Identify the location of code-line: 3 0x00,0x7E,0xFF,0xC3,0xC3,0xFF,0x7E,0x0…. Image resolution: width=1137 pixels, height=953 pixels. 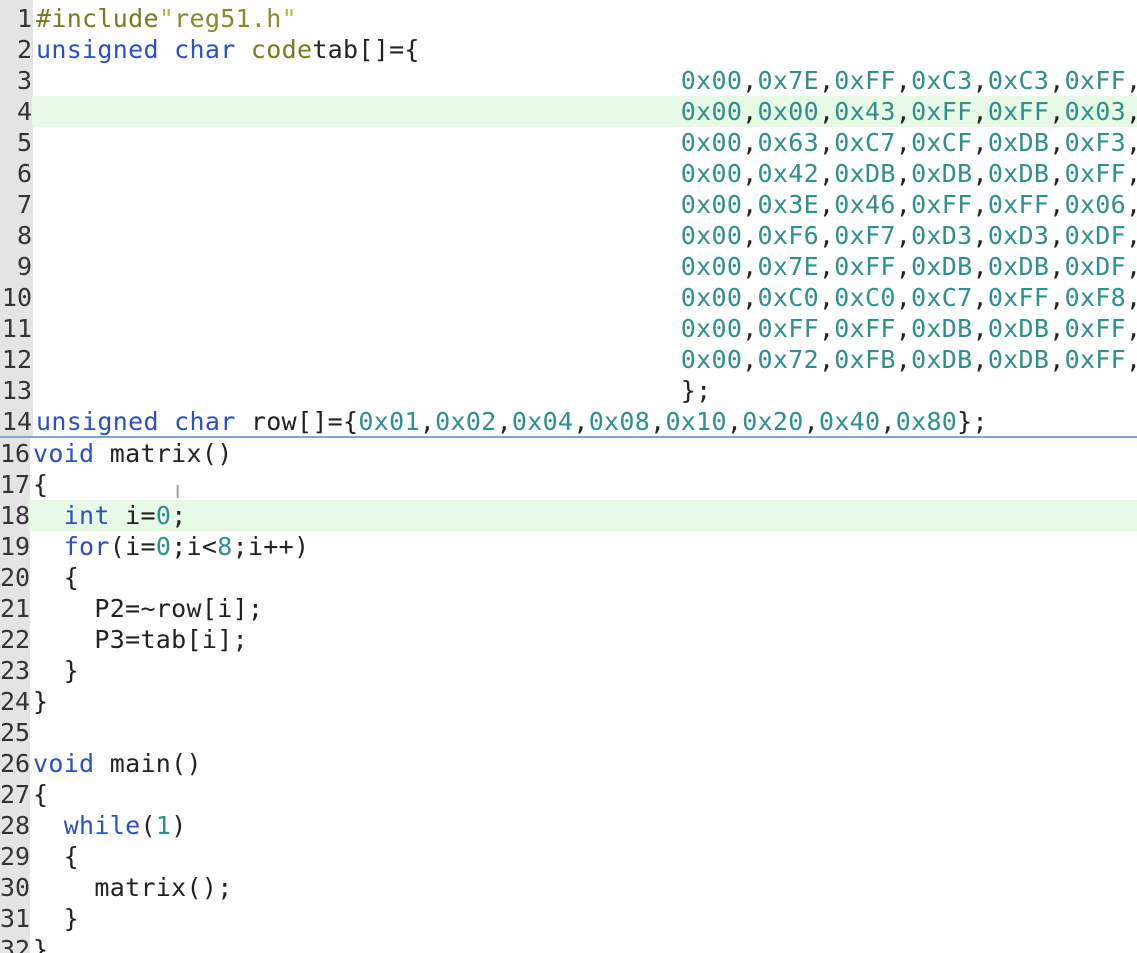
(568, 80).